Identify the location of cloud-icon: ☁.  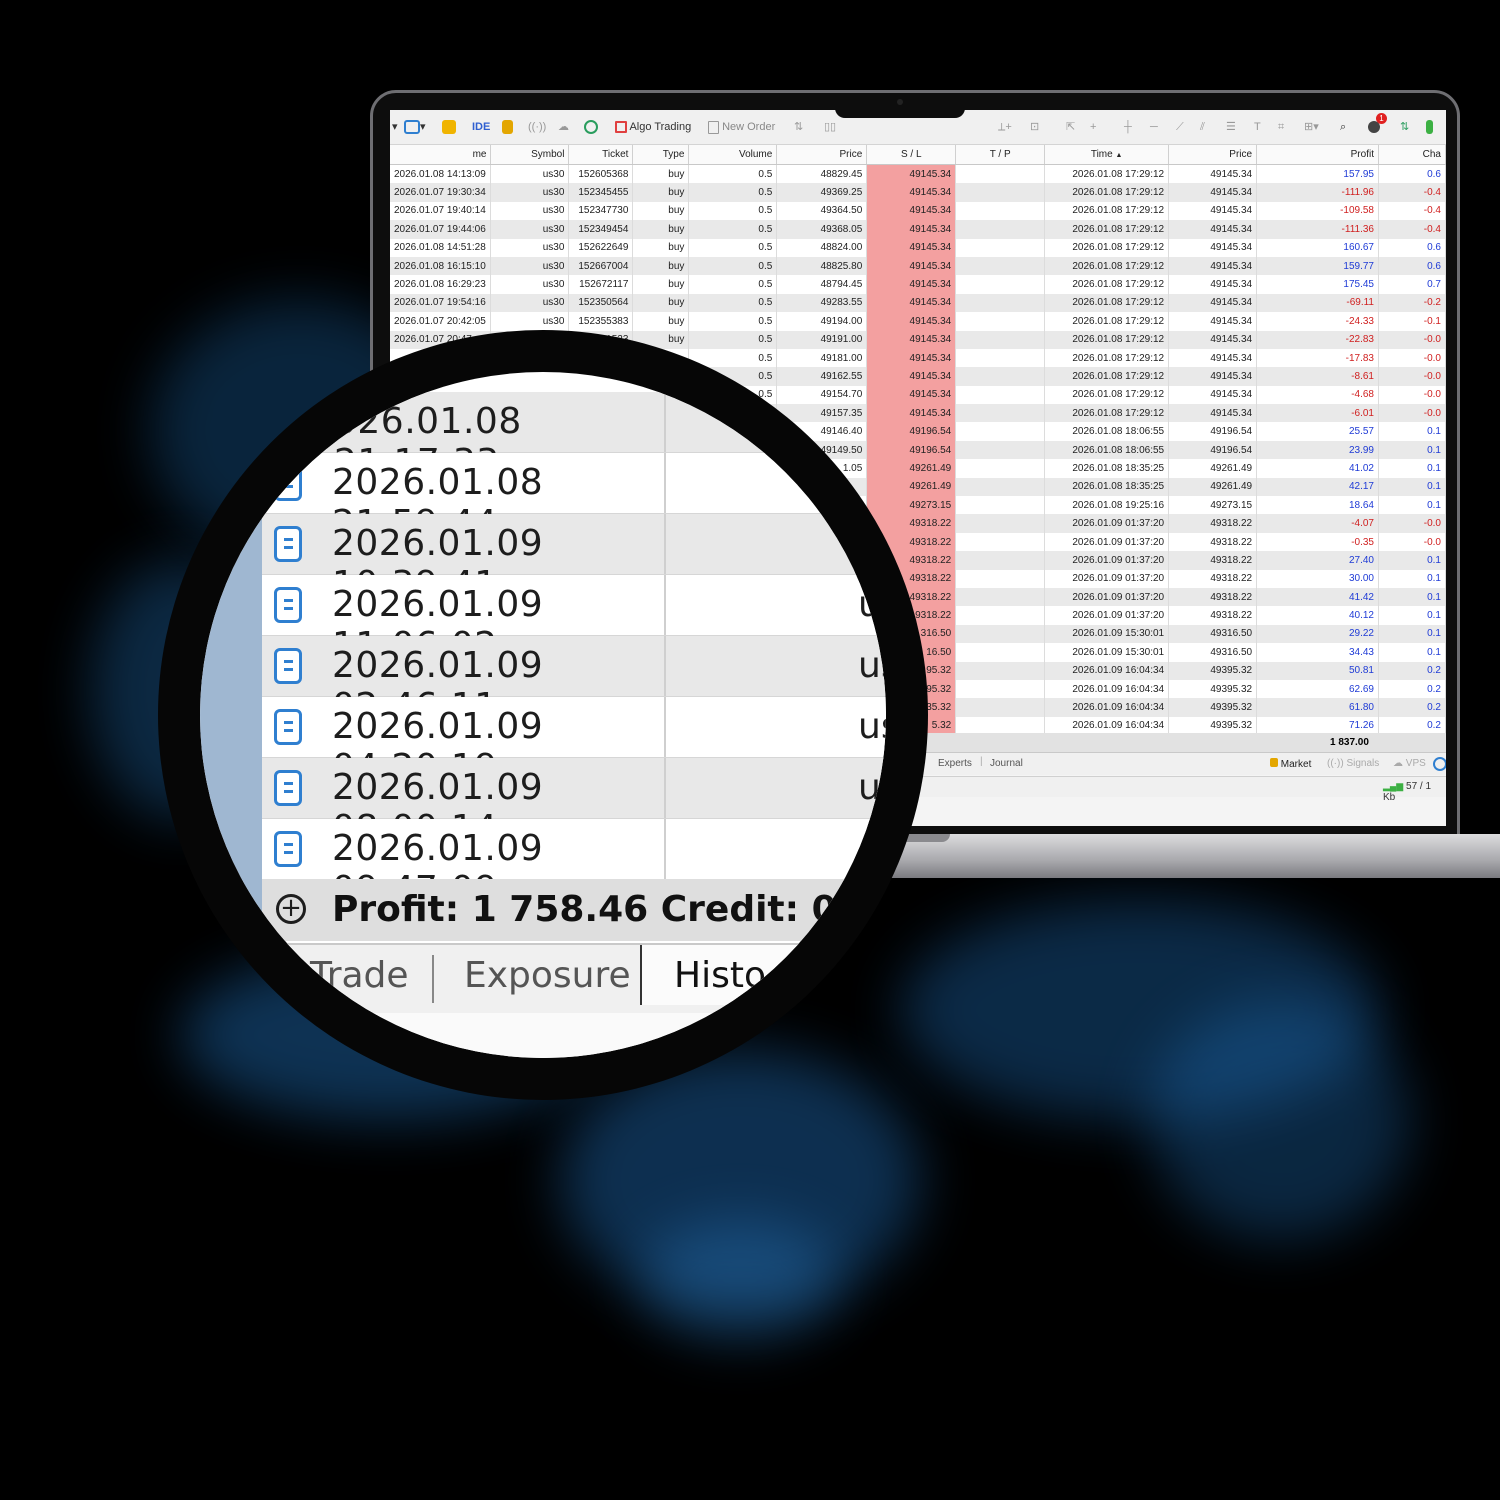
(563, 127).